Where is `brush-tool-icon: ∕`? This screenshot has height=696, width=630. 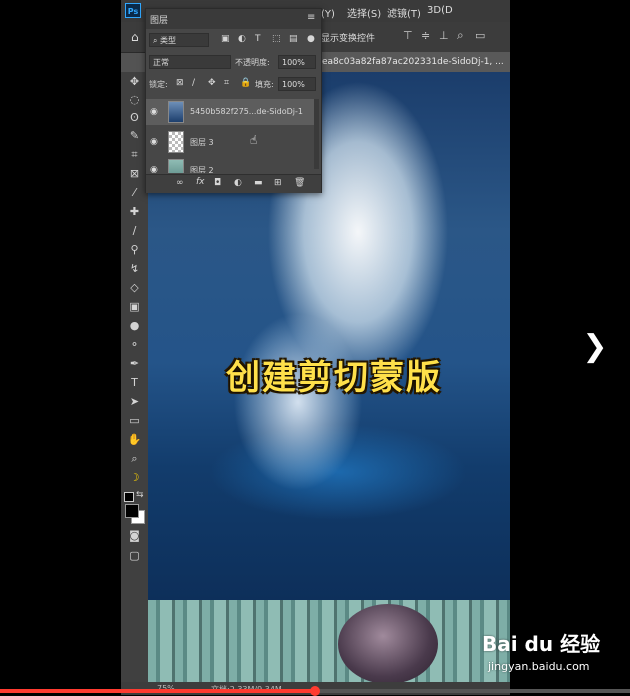 brush-tool-icon: ∕ is located at coordinates (134, 230).